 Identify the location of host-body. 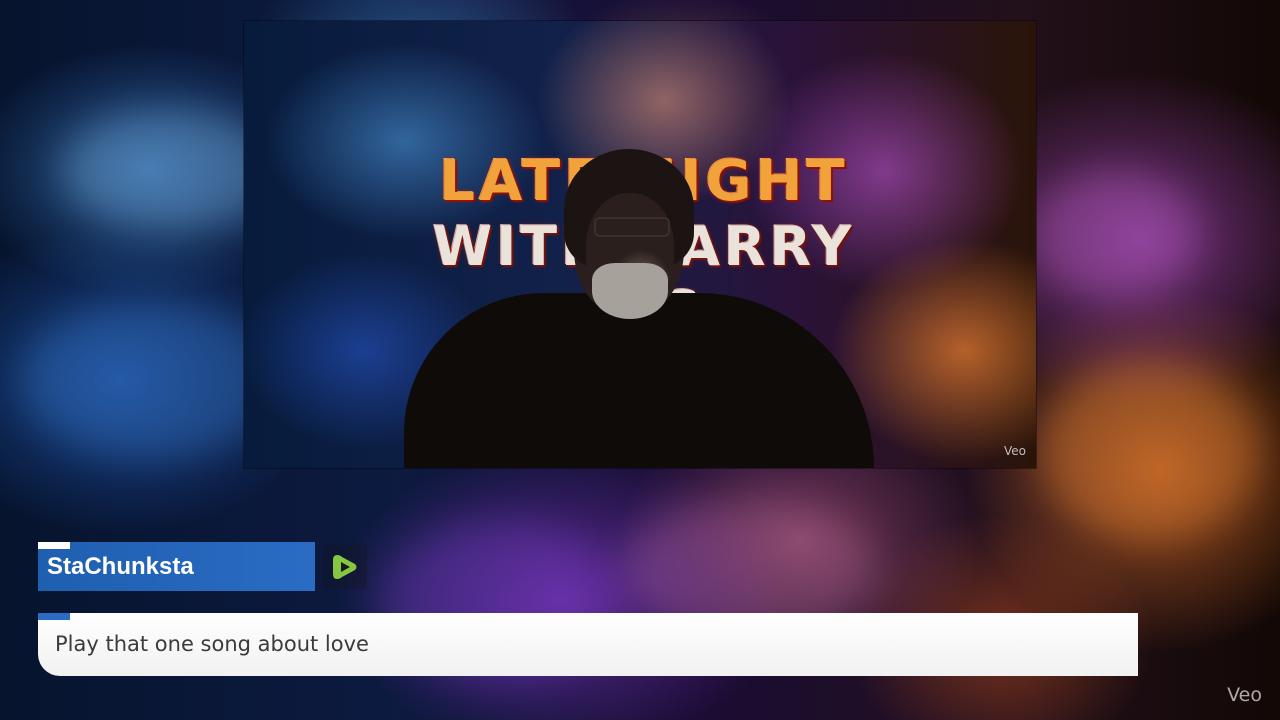
(639, 380).